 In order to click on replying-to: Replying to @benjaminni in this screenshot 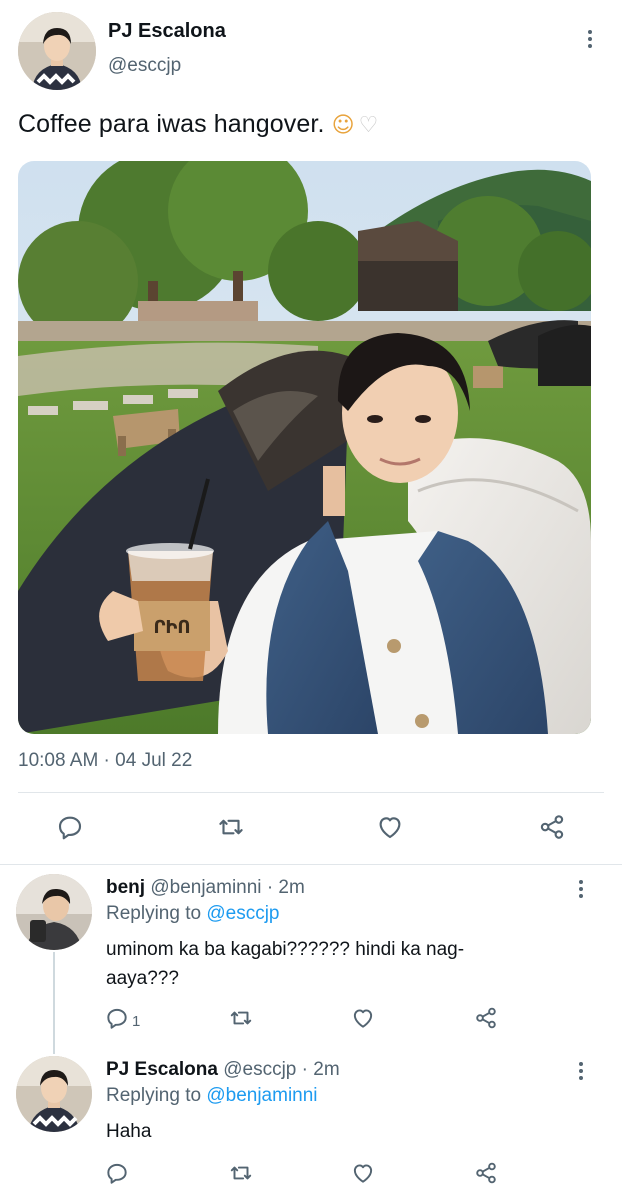, I will do `click(212, 1096)`.